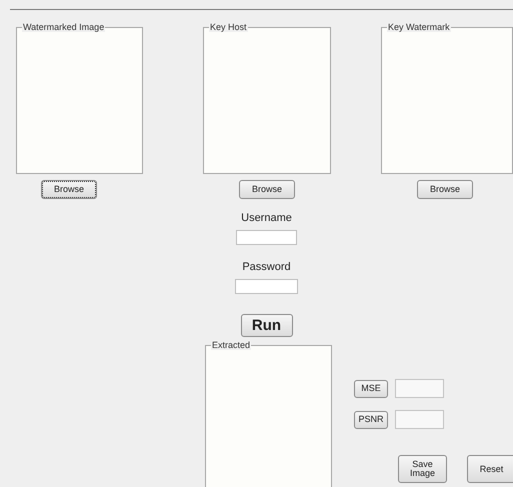  What do you see at coordinates (371, 419) in the screenshot?
I see `metric-button: PSNR` at bounding box center [371, 419].